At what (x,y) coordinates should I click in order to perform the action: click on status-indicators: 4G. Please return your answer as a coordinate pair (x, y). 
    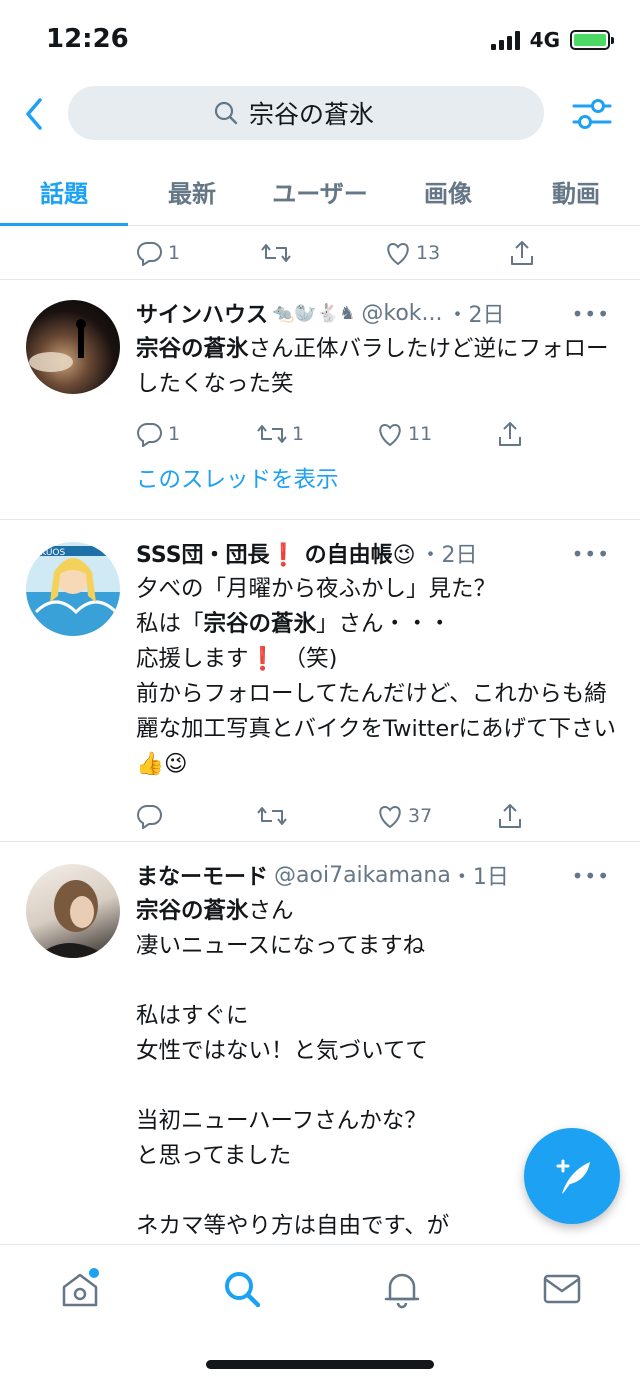
    Looking at the image, I should click on (552, 40).